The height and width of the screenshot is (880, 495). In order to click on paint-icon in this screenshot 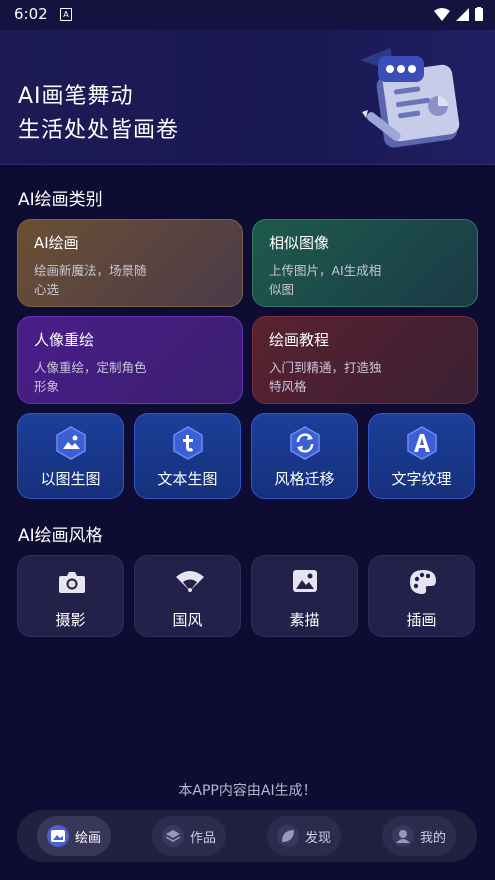, I will do `click(57, 836)`.